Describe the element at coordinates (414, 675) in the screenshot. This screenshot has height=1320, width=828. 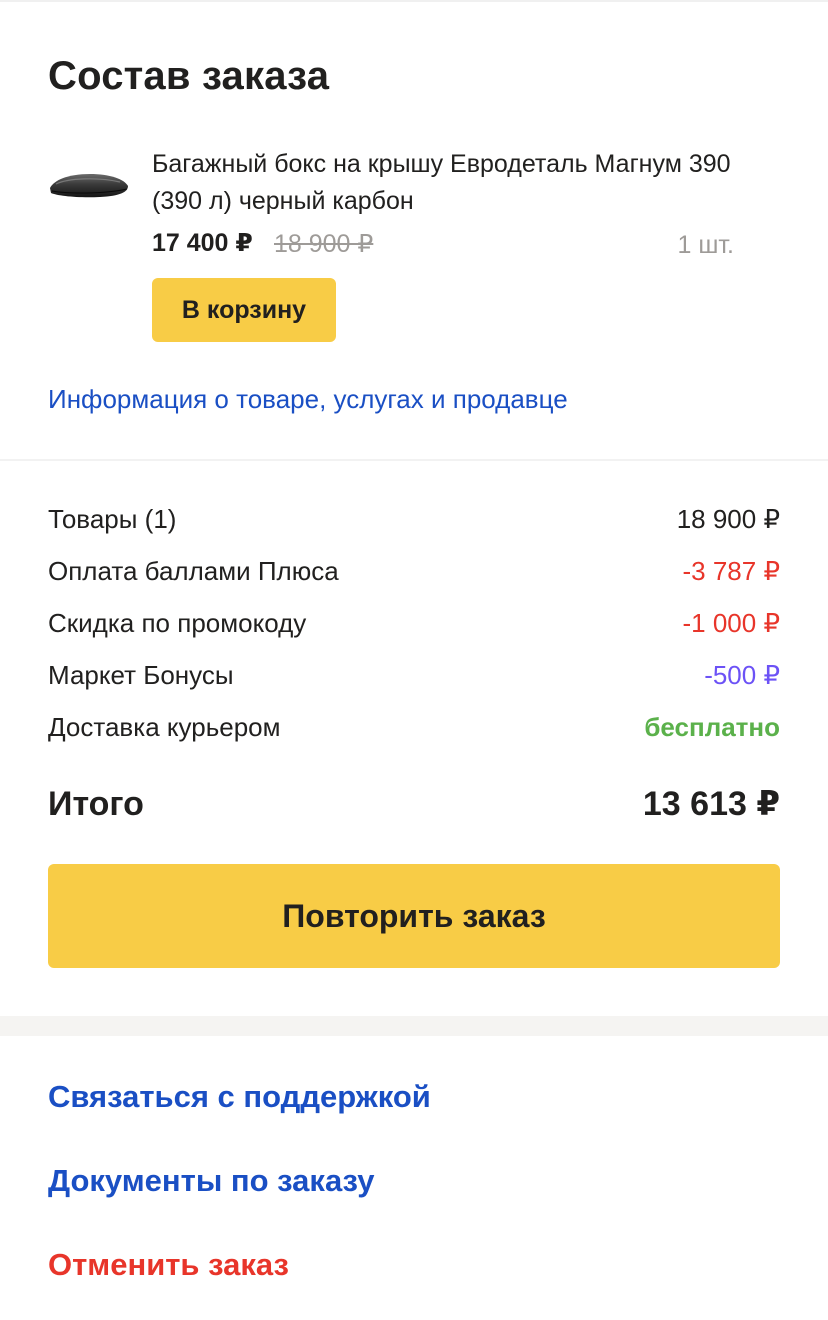
I see `summary-row-market-bonuses: Маркет Бонусы -500 ₽` at that location.